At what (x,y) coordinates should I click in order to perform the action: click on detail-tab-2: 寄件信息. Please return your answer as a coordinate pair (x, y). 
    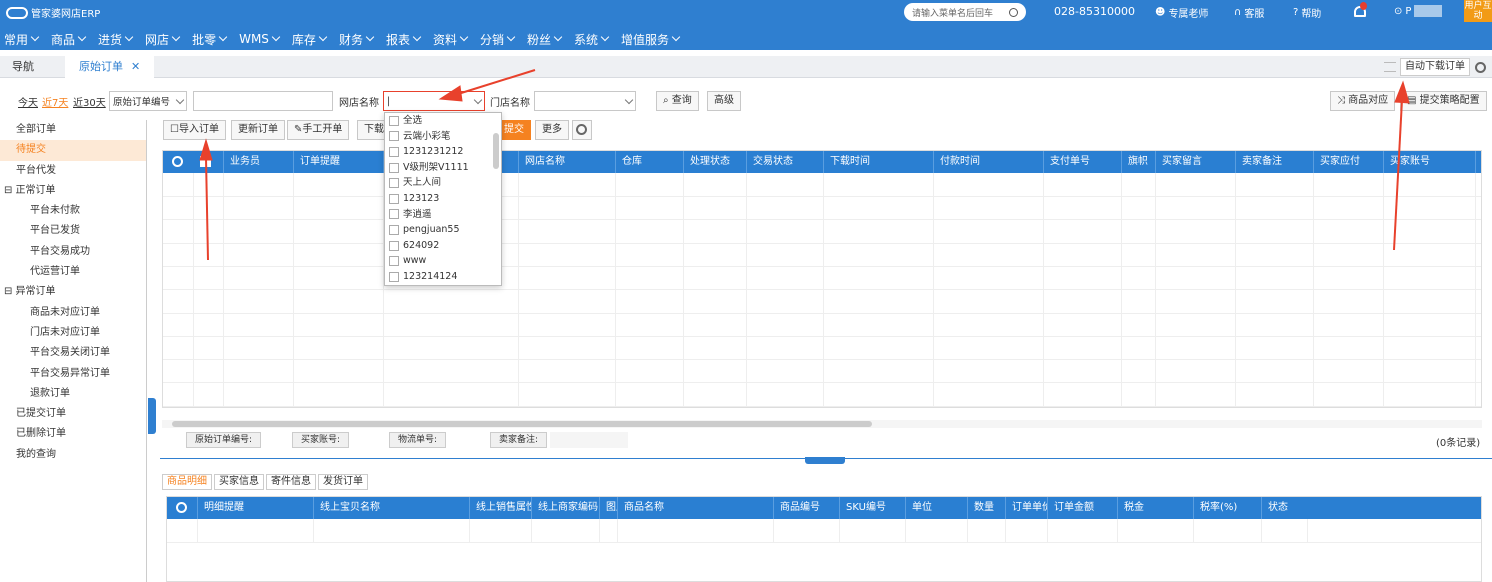
    Looking at the image, I should click on (291, 482).